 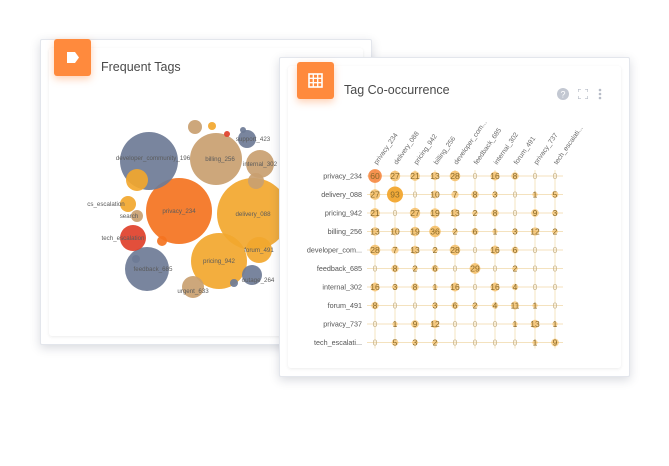 I want to click on tag-icon, so click(x=73, y=57).